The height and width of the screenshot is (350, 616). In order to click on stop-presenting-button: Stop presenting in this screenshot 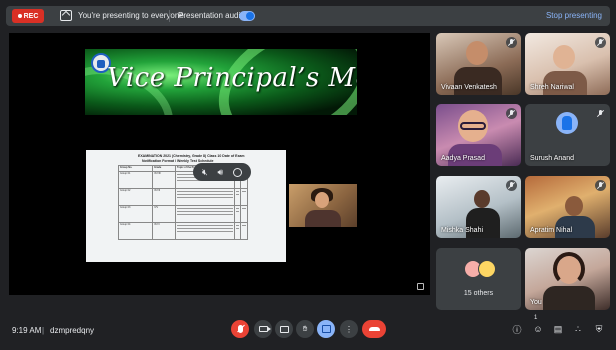, I will do `click(574, 15)`.